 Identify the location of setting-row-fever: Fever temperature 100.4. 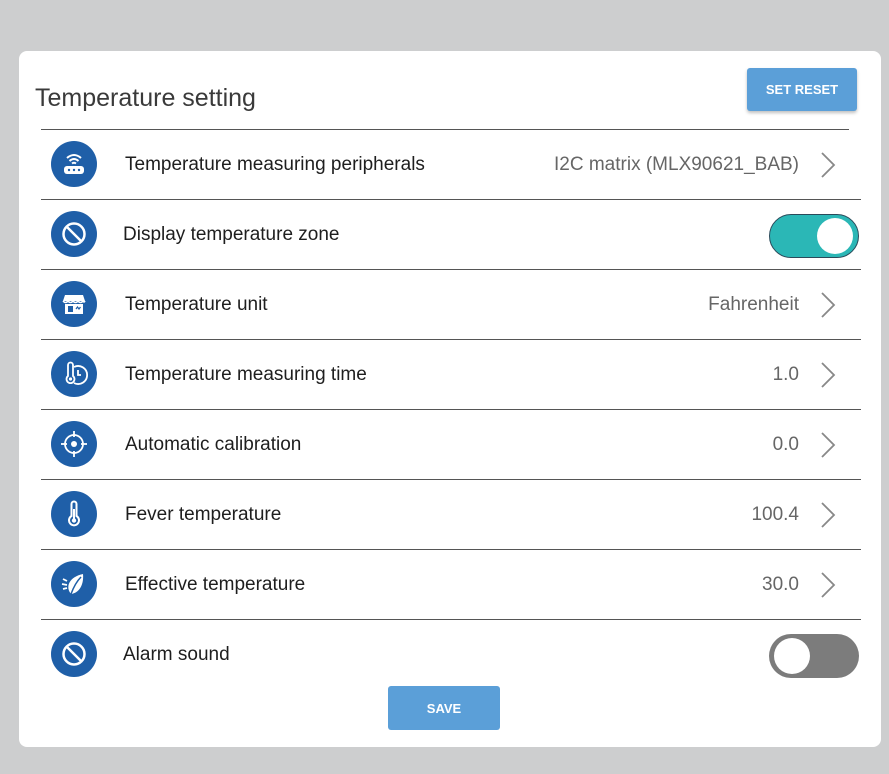
(451, 515).